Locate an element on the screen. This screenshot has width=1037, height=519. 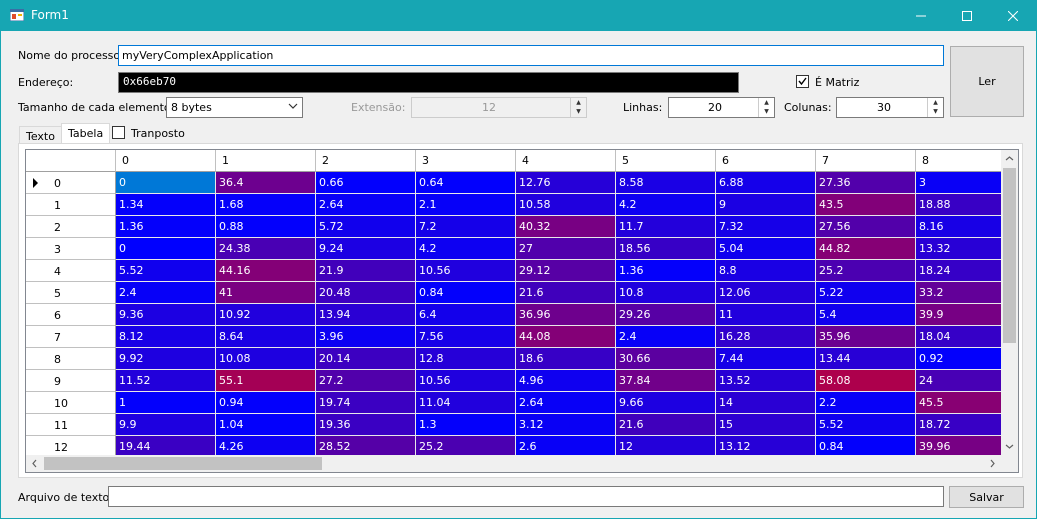
table-cell: 11.52 is located at coordinates (166, 381).